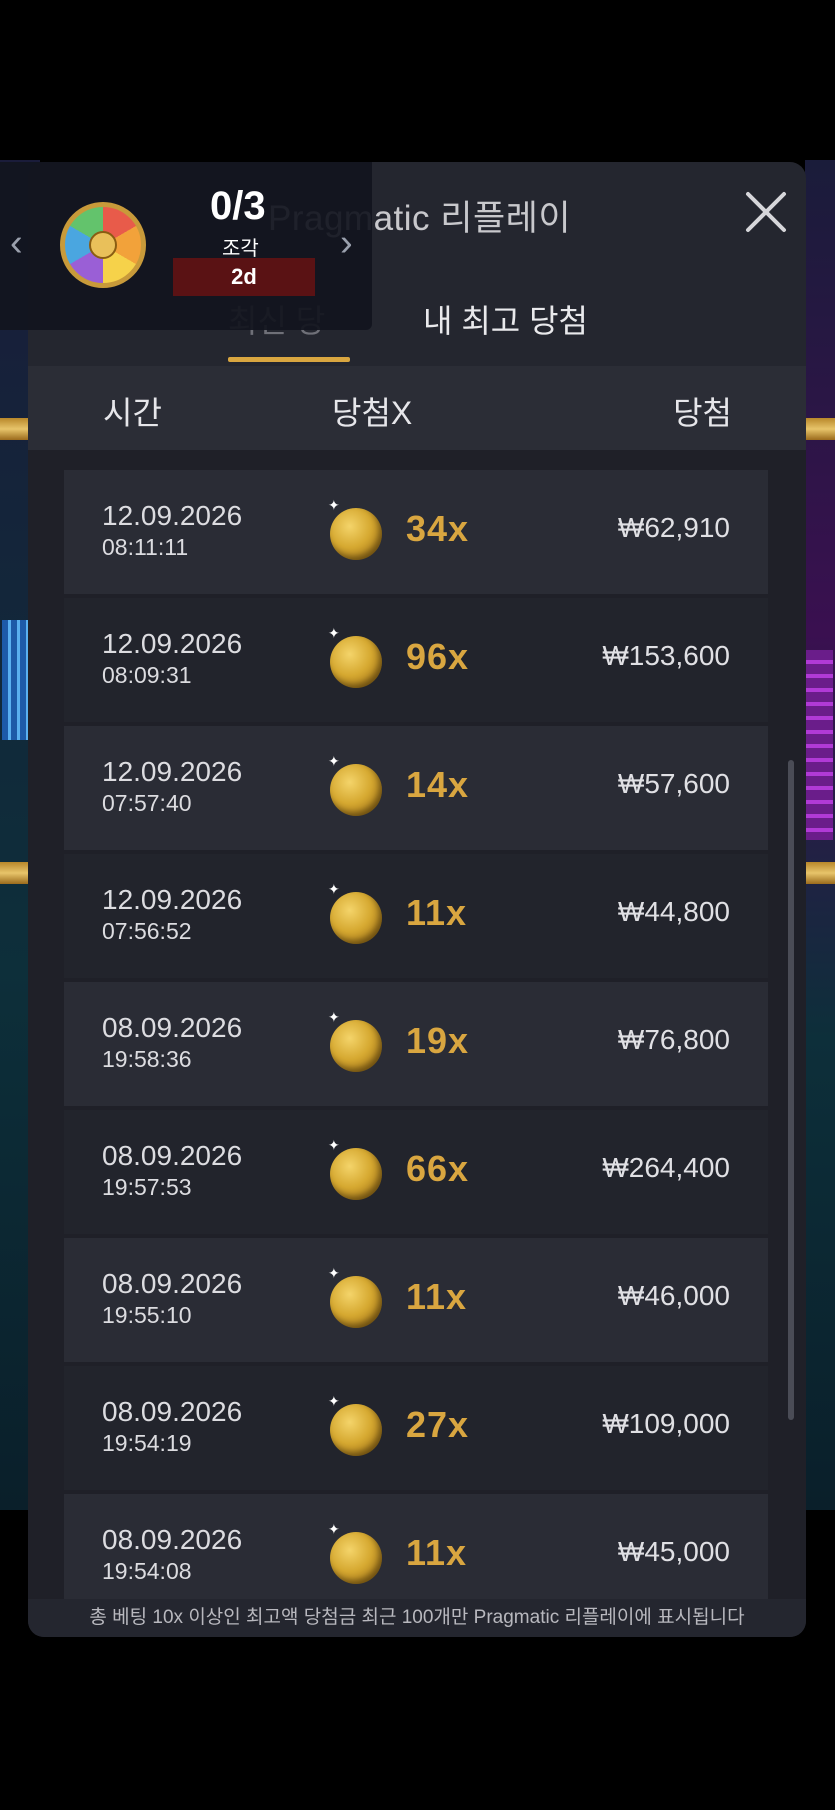 The width and height of the screenshot is (835, 1810). Describe the element at coordinates (791, 1090) in the screenshot. I see `scrollbar` at that location.